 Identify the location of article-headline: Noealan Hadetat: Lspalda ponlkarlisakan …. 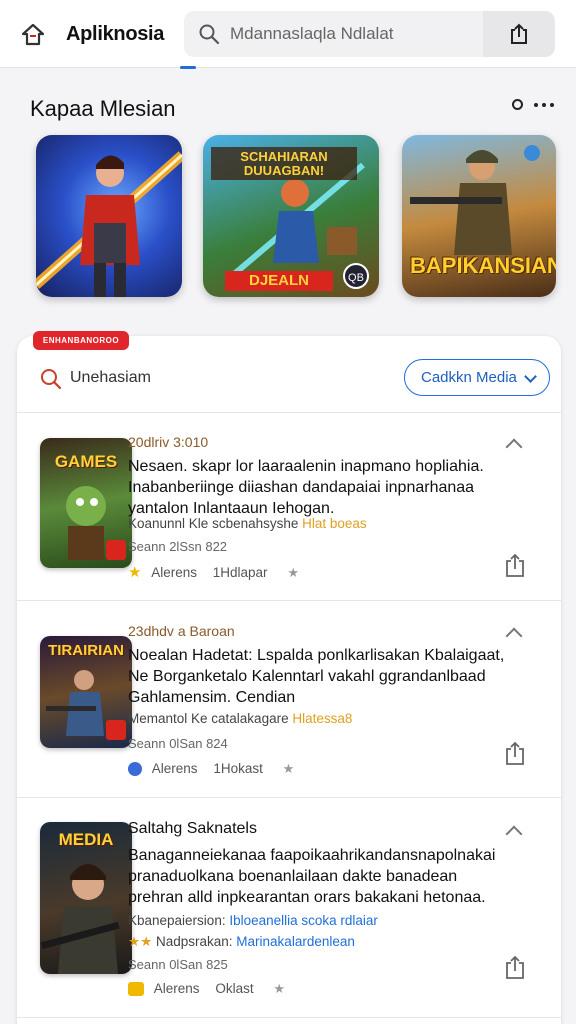
(318, 676).